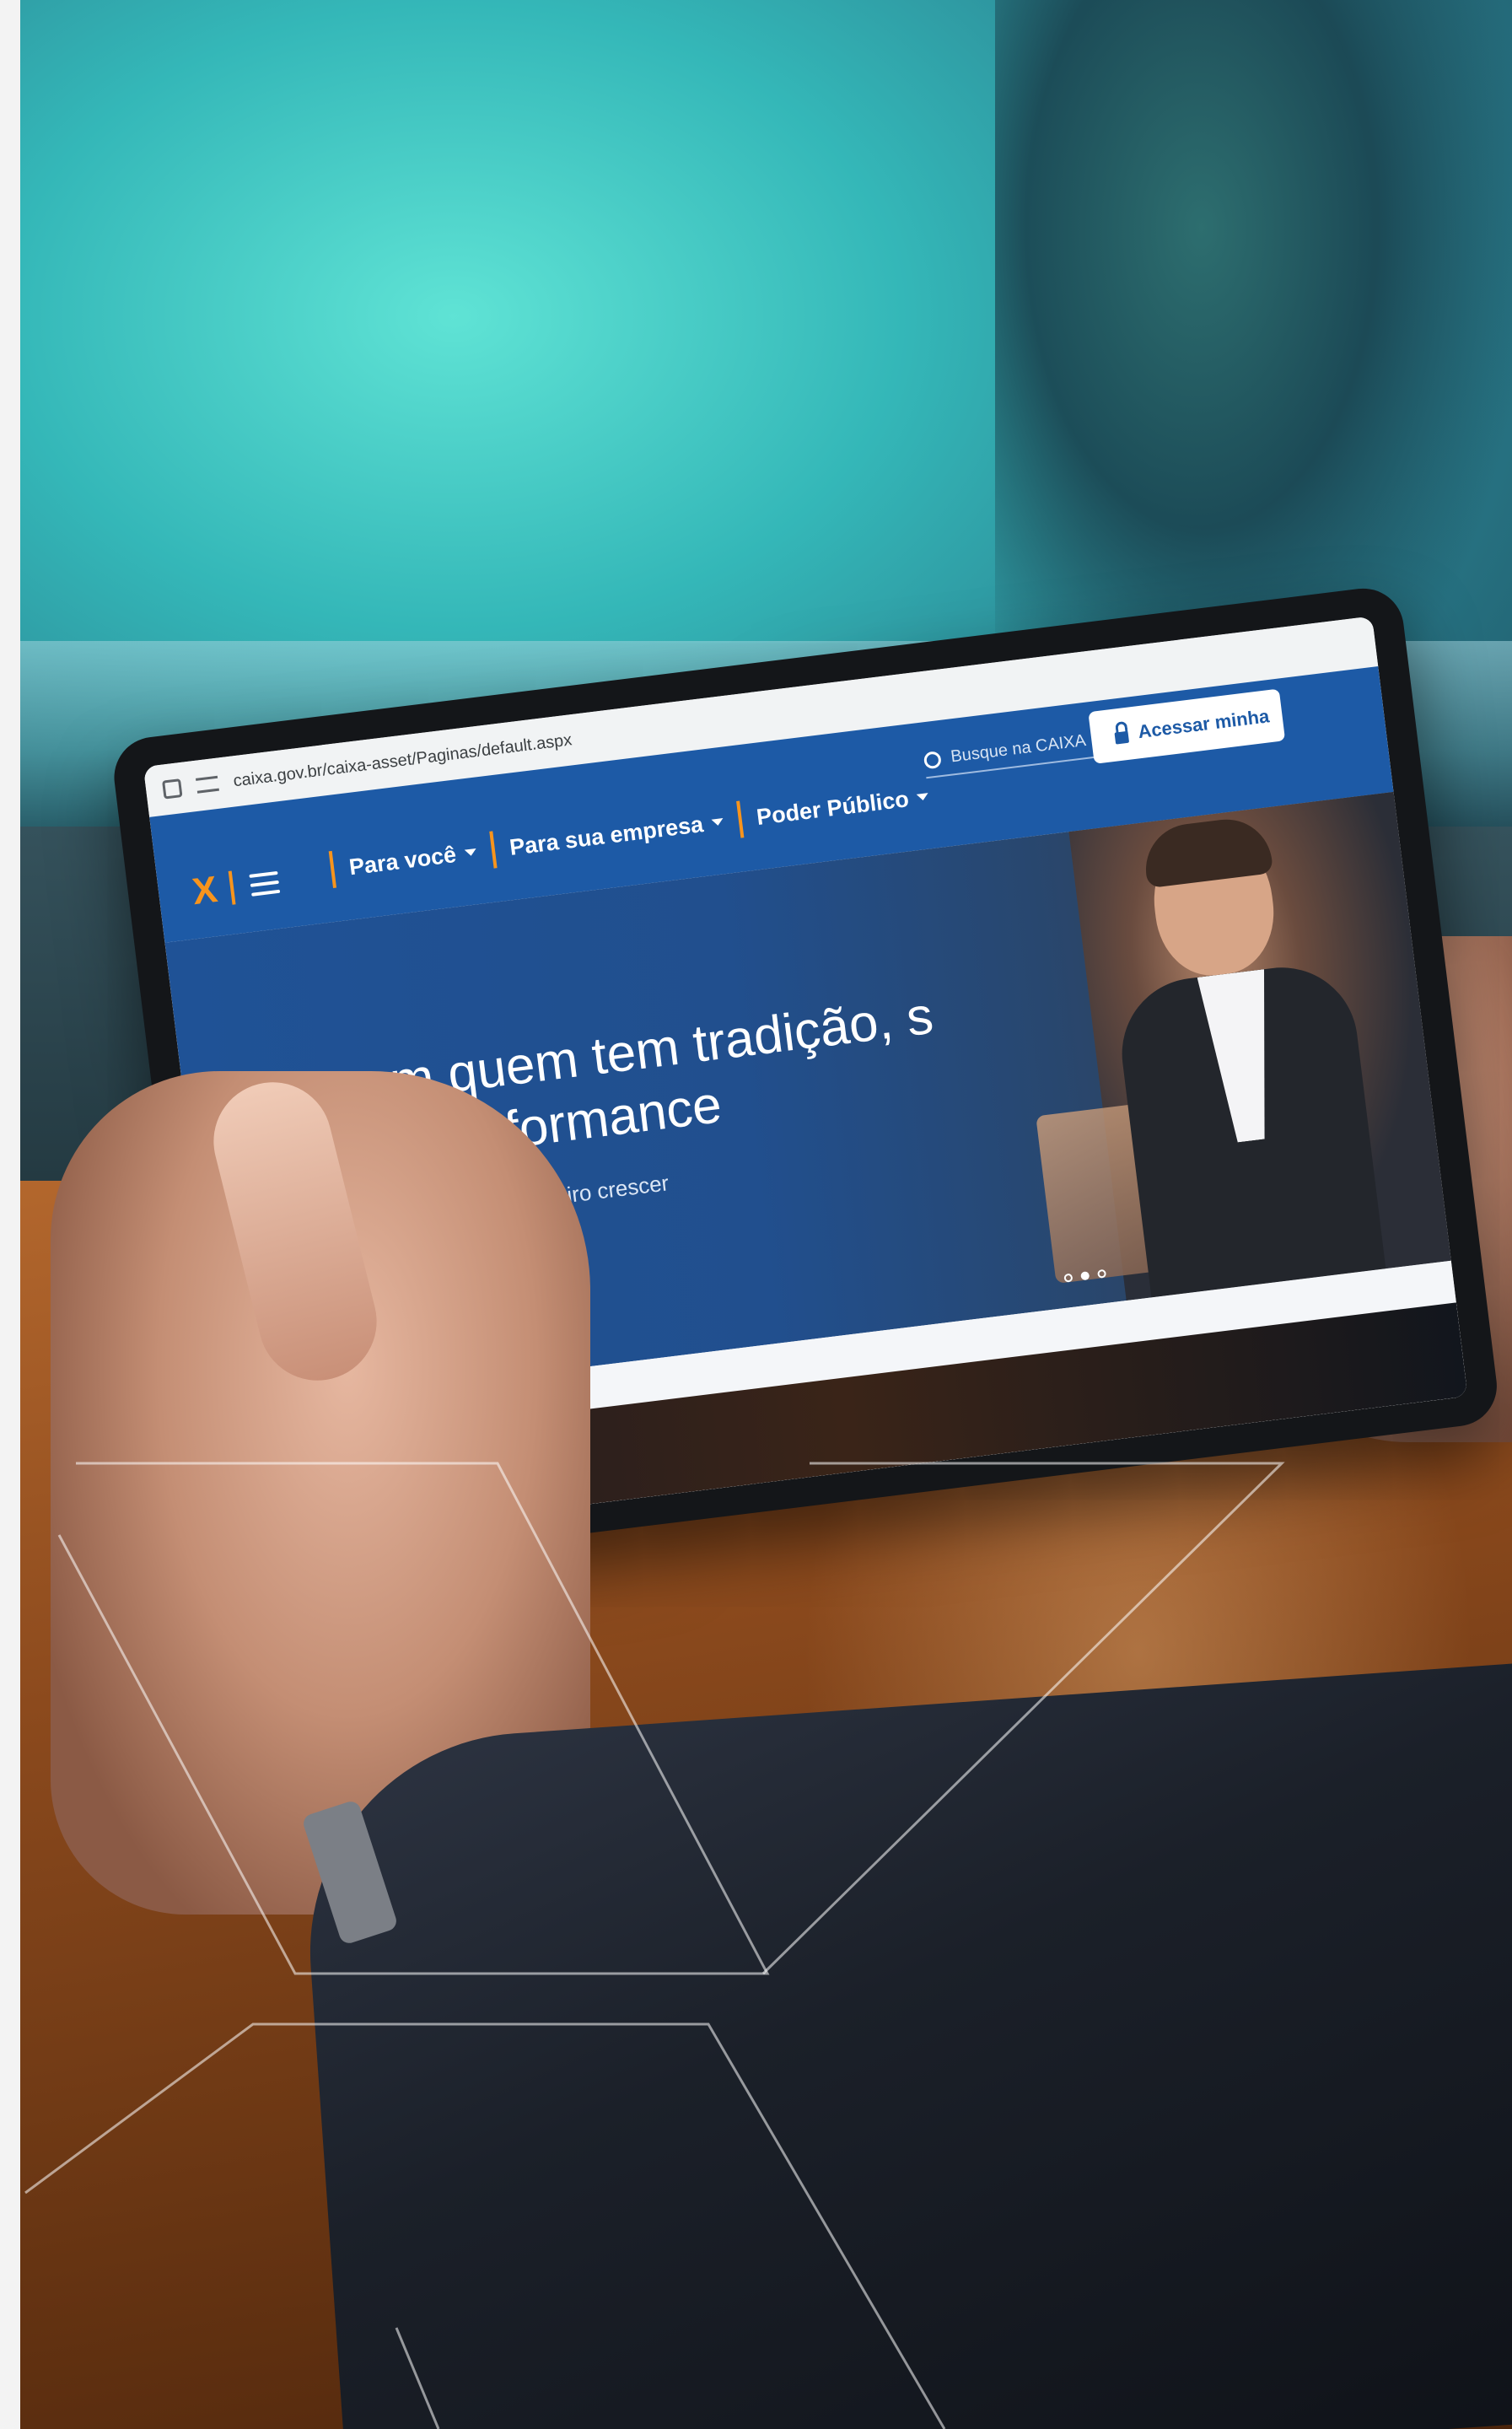 The height and width of the screenshot is (2429, 1512). Describe the element at coordinates (10, 1214) in the screenshot. I see `left-border` at that location.